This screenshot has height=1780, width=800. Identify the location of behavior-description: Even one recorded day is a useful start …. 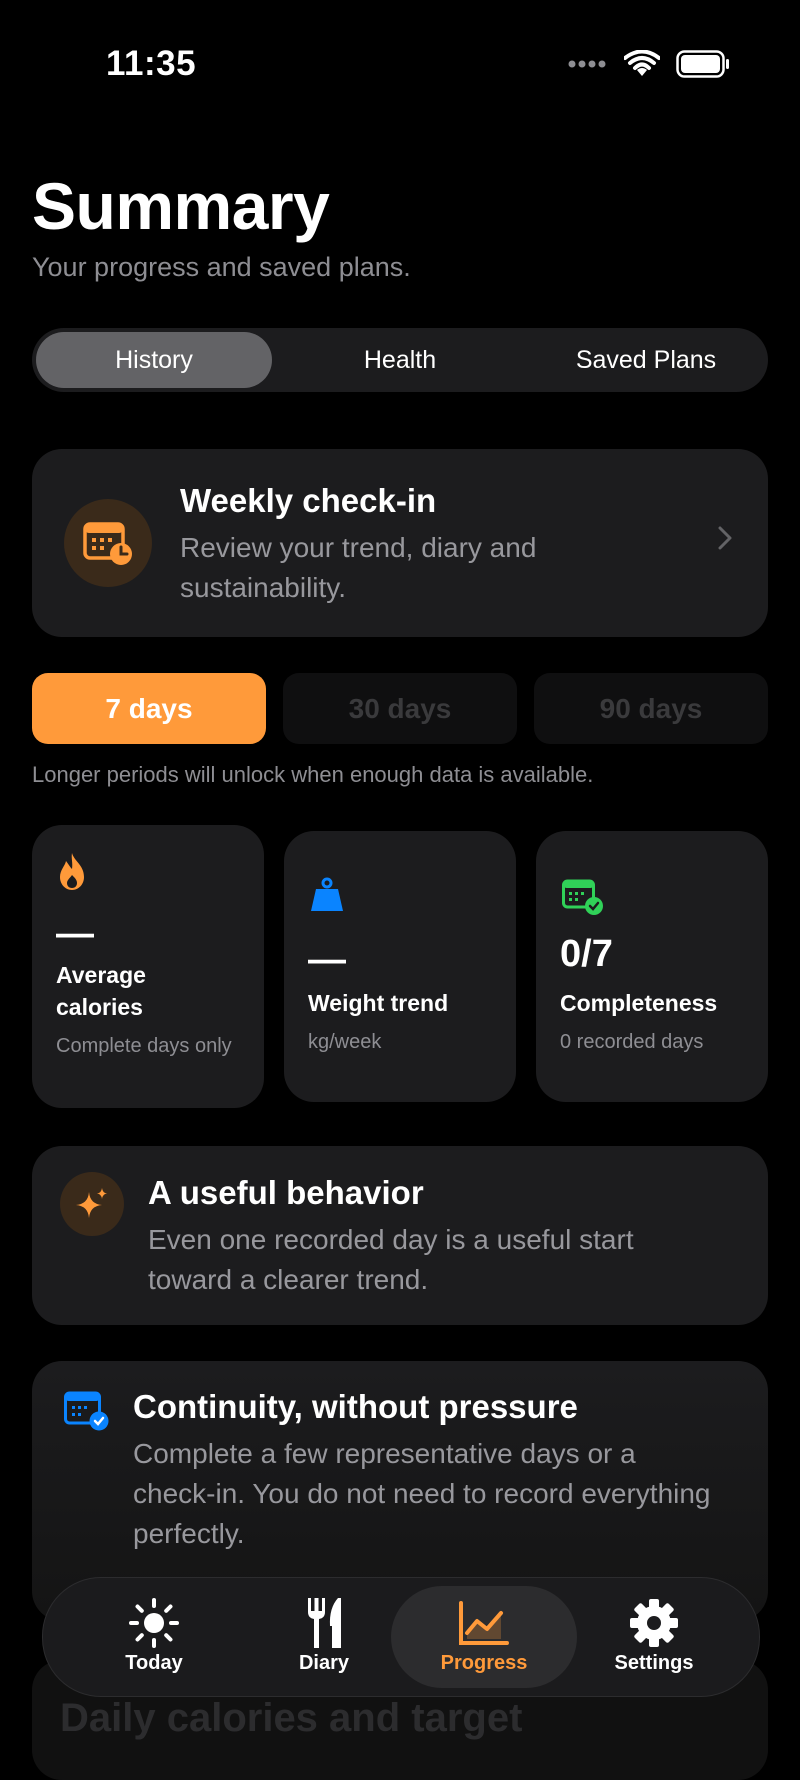
(391, 1259).